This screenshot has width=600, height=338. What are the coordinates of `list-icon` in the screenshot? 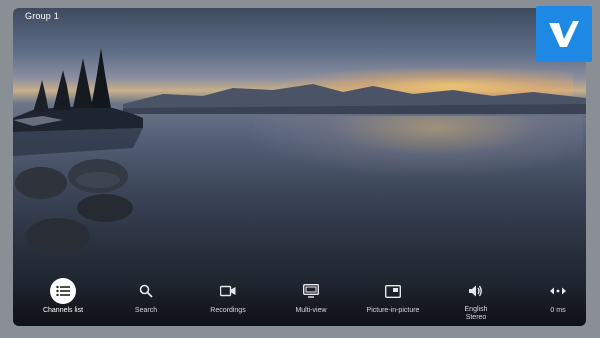 It's located at (63, 291).